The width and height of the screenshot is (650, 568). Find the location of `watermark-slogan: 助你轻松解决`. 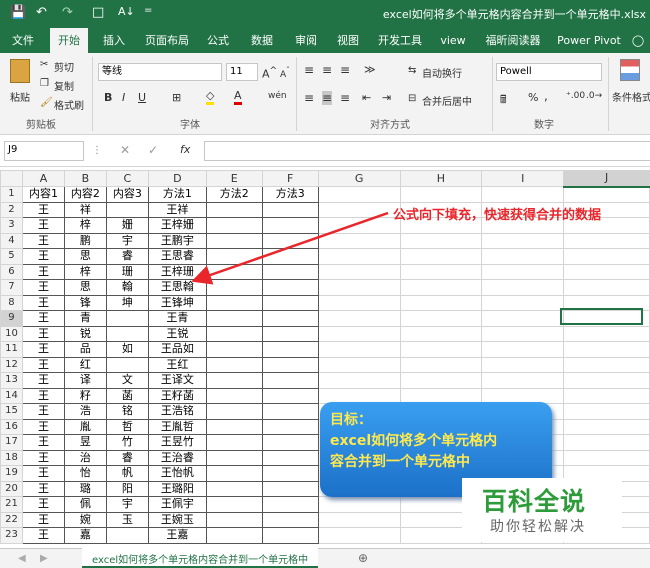

watermark-slogan: 助你轻松解决 is located at coordinates (538, 527).